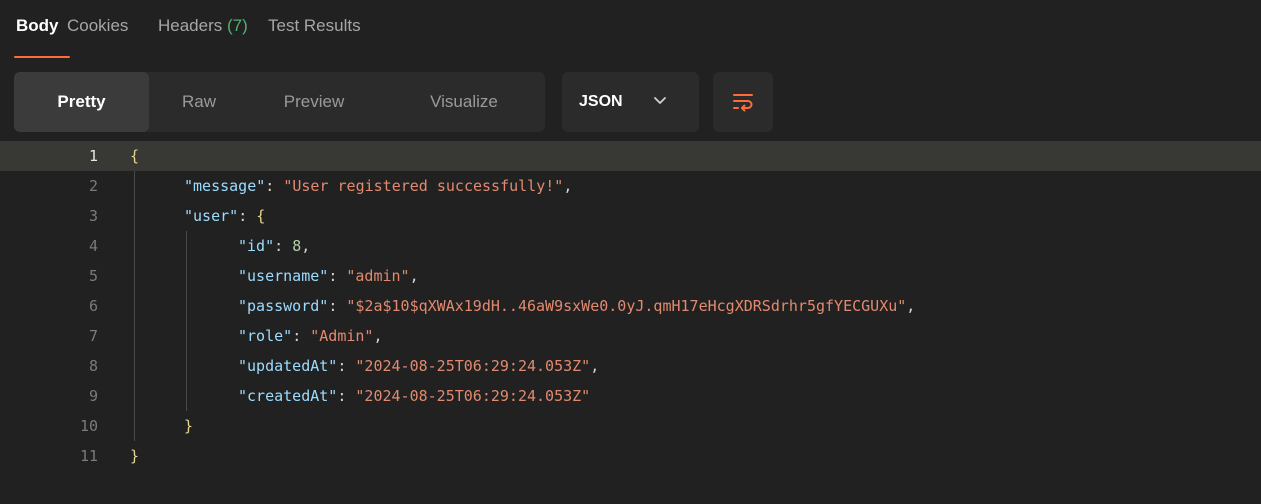 This screenshot has width=1261, height=504. I want to click on json-token-key: "username", so click(283, 276).